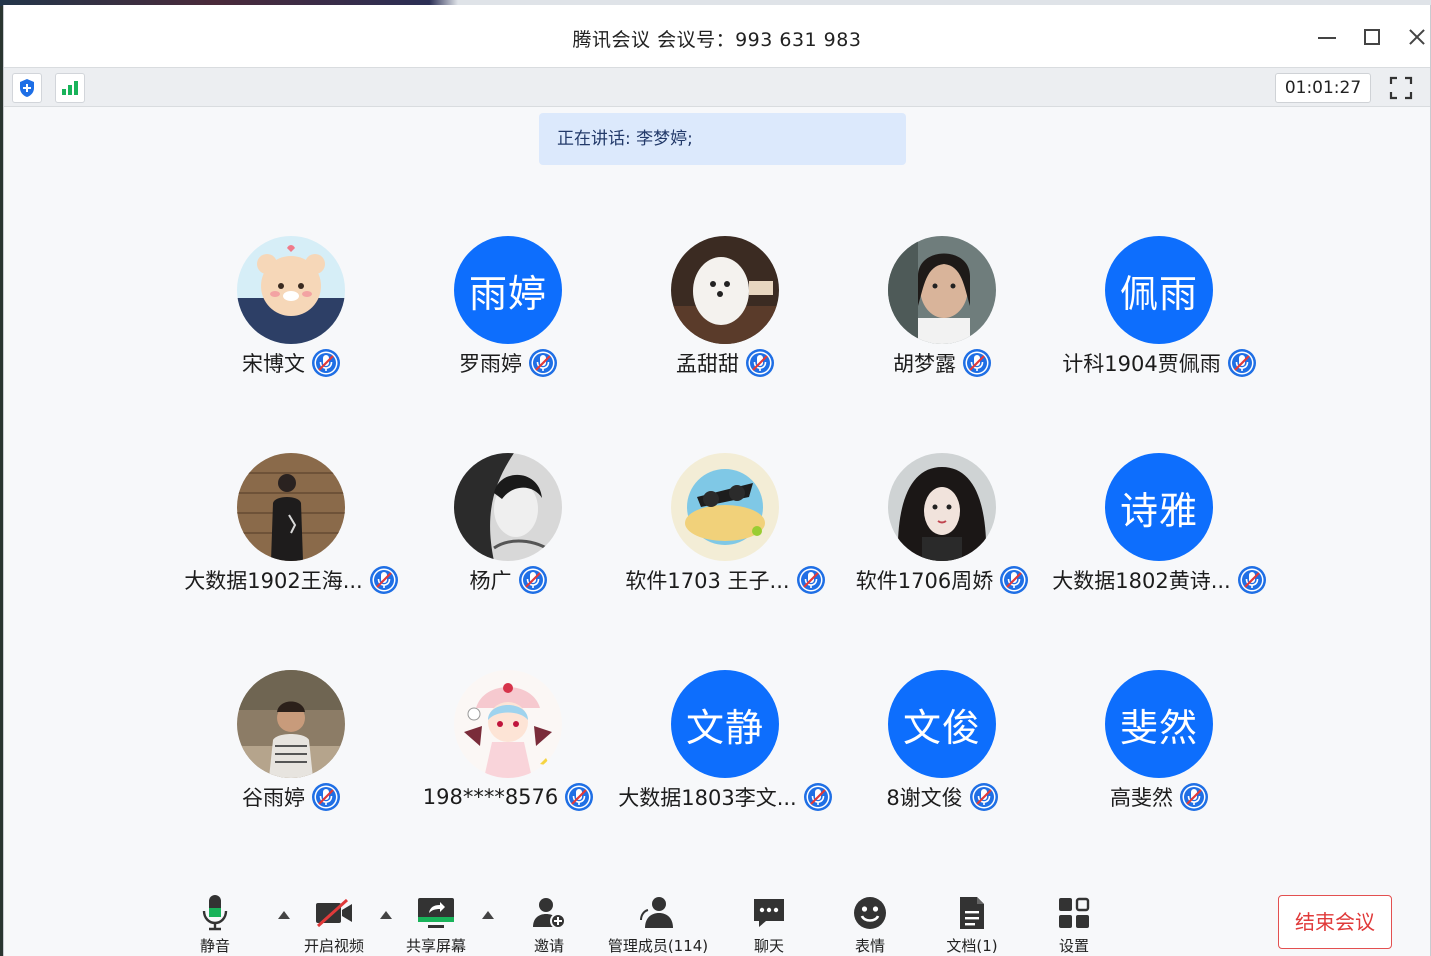  Describe the element at coordinates (924, 364) in the screenshot. I see `participant-name: 胡梦露` at that location.